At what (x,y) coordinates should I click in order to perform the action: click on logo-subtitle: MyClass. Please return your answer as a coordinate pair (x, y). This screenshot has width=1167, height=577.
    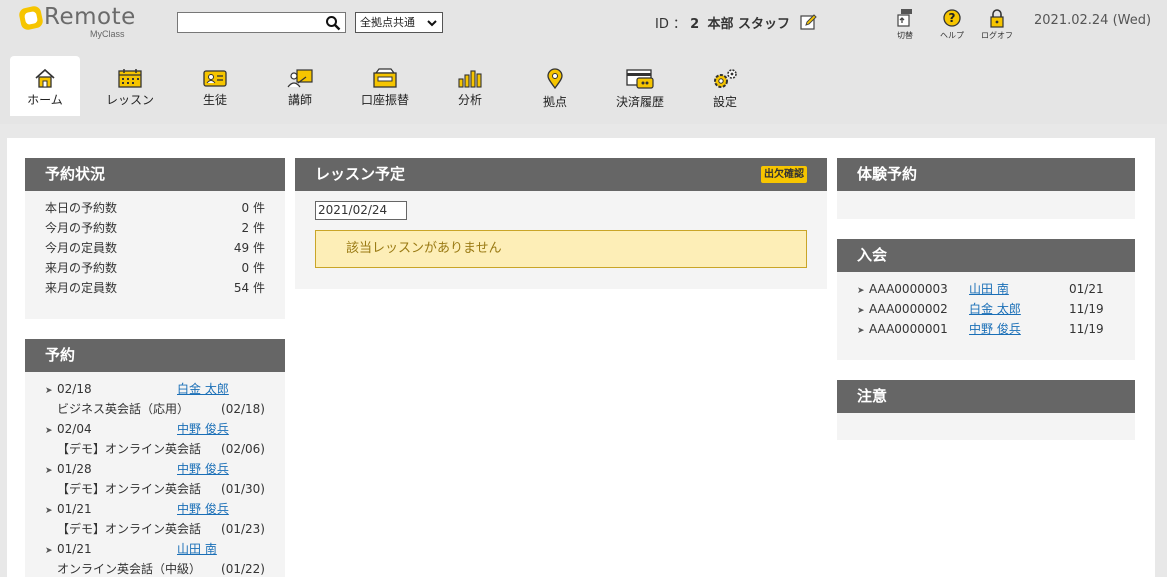
    Looking at the image, I should click on (107, 34).